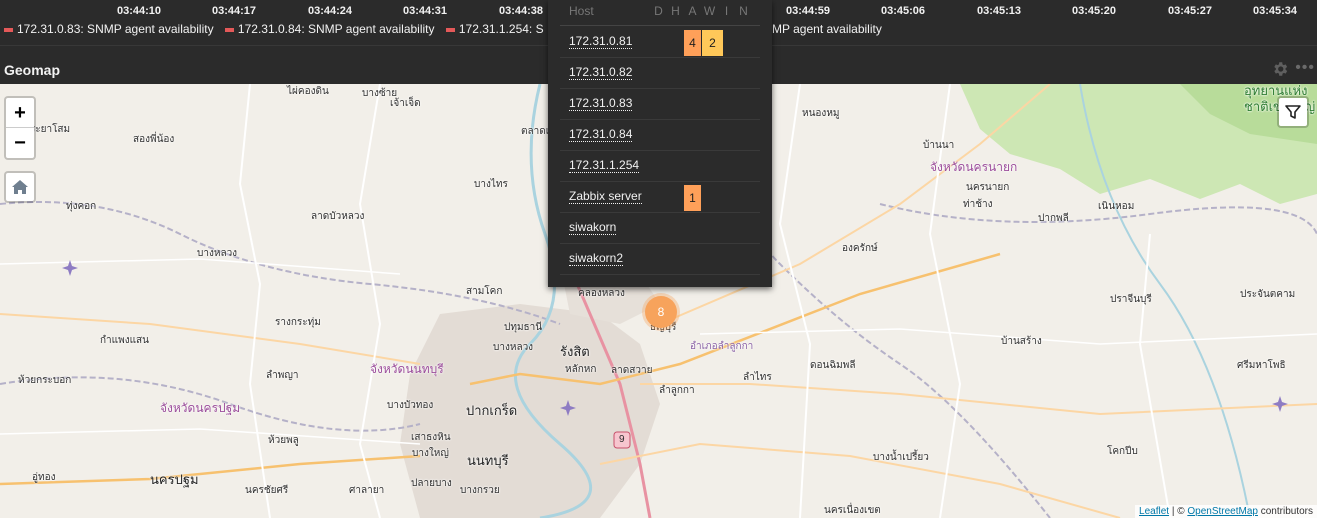 This screenshot has width=1317, height=518. Describe the element at coordinates (712, 43) in the screenshot. I see `warning-count: 2` at that location.